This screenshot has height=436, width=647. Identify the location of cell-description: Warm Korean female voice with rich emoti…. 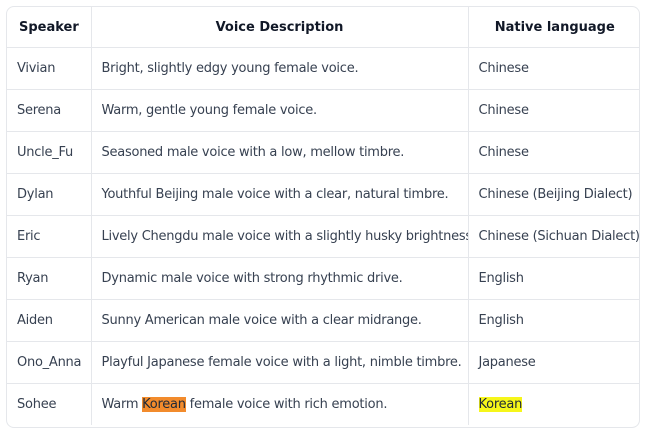
(279, 404).